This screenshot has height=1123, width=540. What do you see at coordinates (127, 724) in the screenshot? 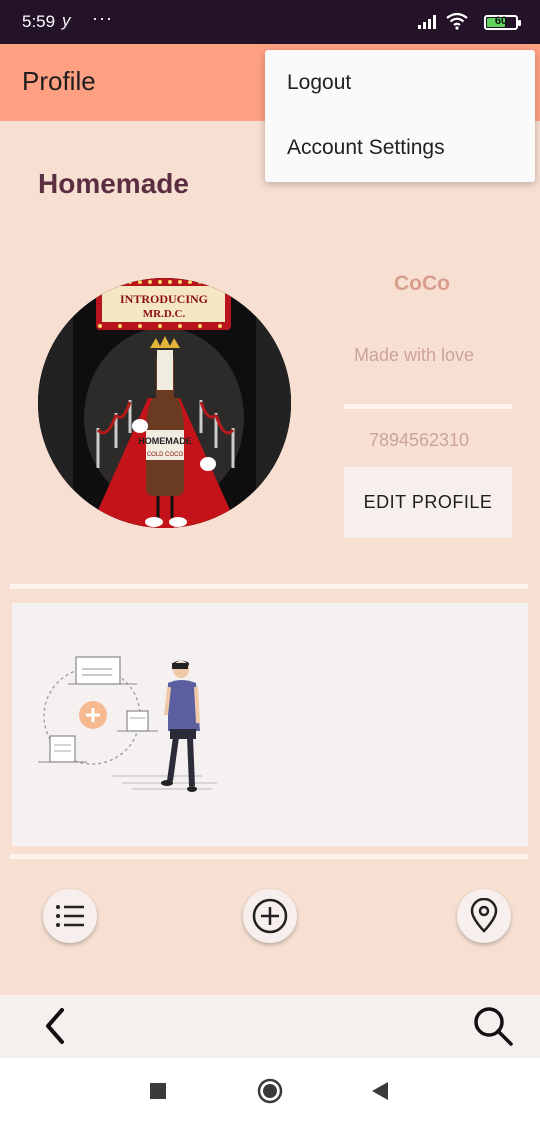
I see `empty-state-illustration` at bounding box center [127, 724].